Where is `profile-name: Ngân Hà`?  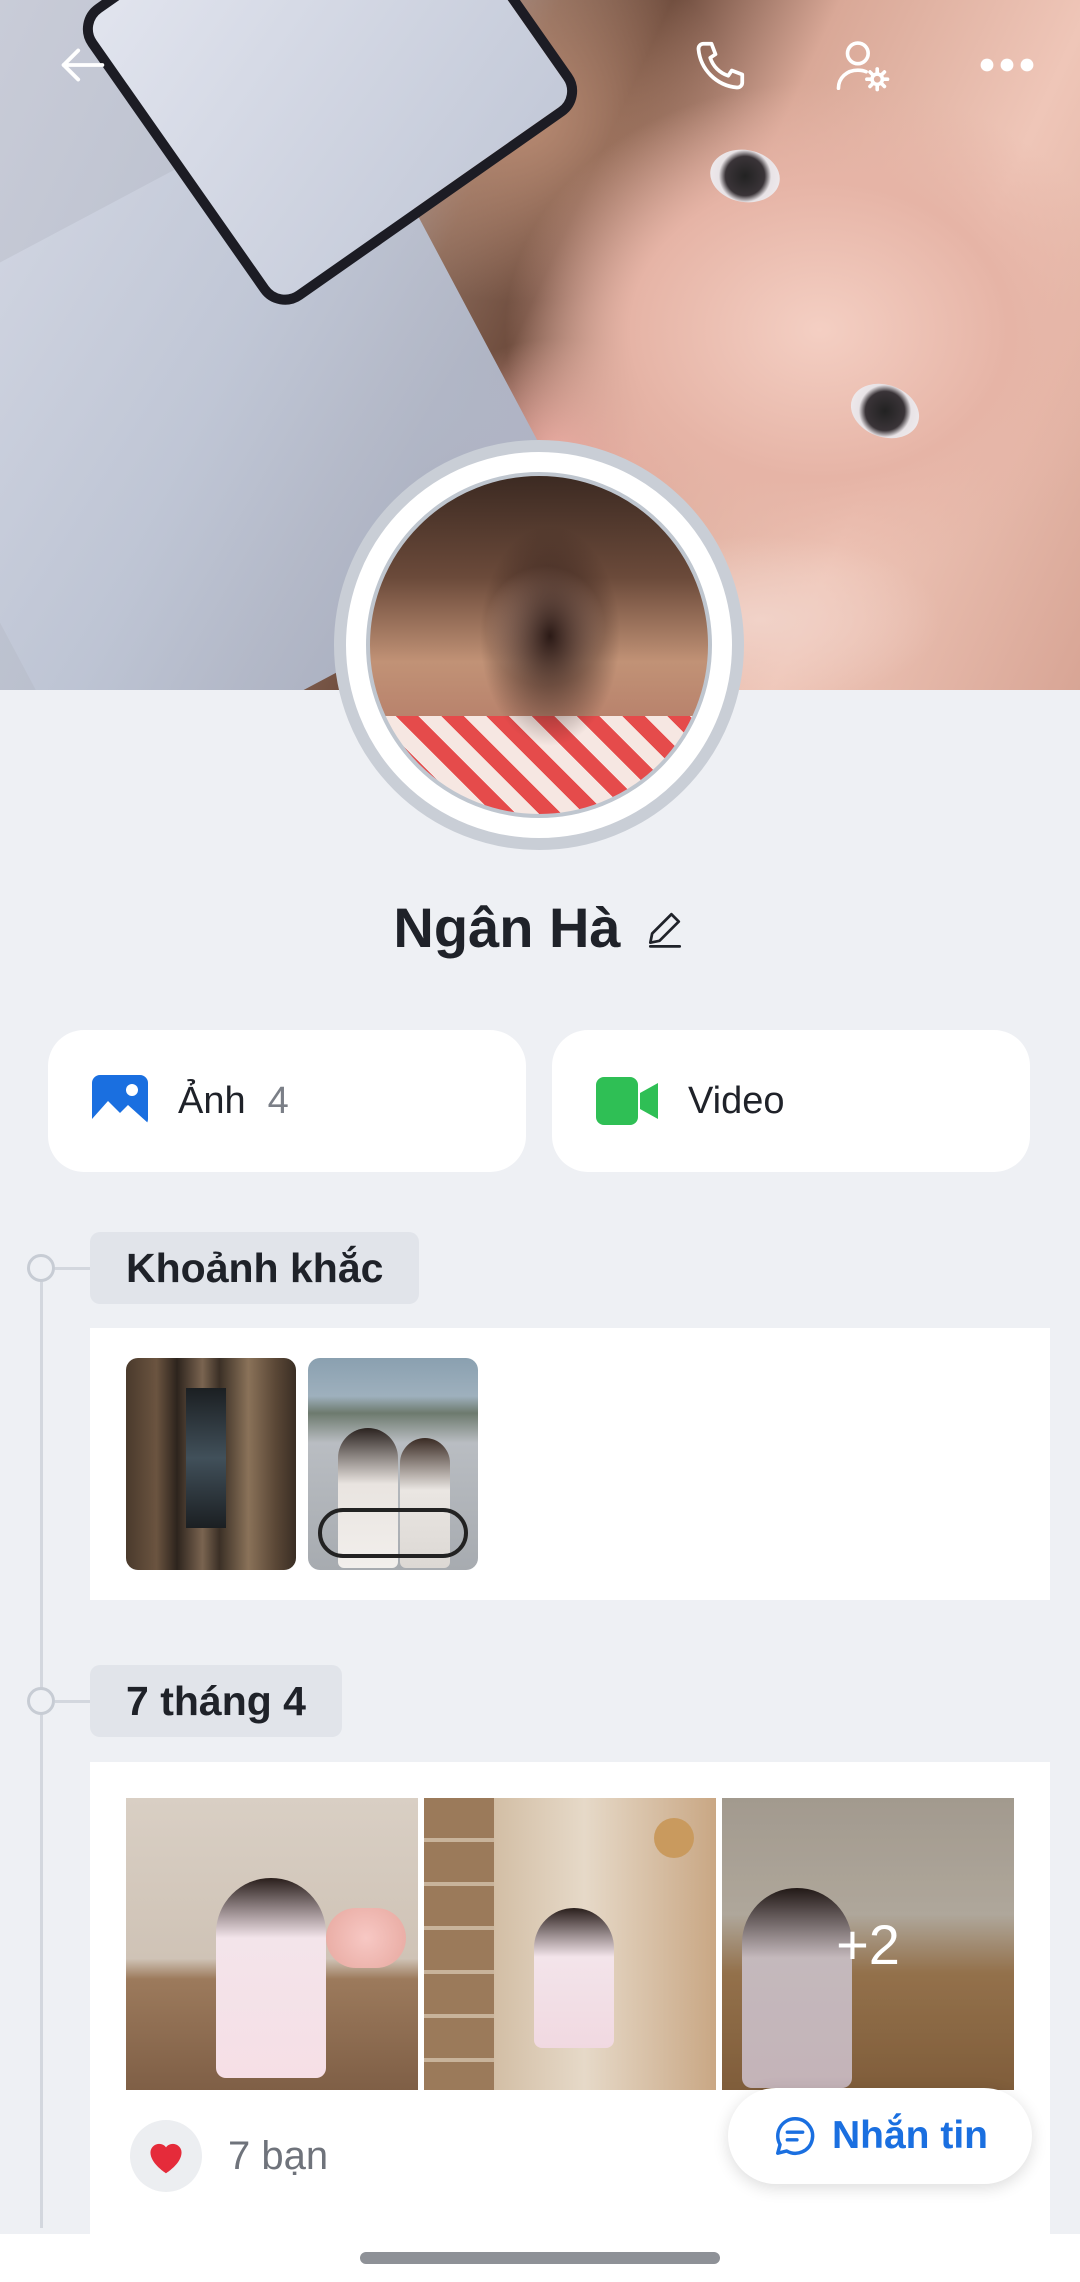
profile-name: Ngân Hà is located at coordinates (507, 927).